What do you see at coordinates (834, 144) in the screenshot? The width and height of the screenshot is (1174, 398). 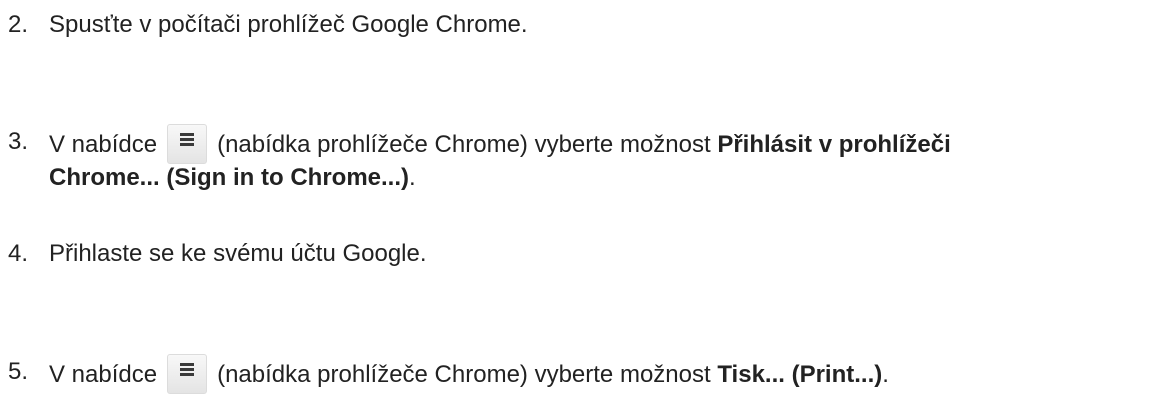 I see `step-option-bold-line-1: Přihlásit v prohlížeči` at bounding box center [834, 144].